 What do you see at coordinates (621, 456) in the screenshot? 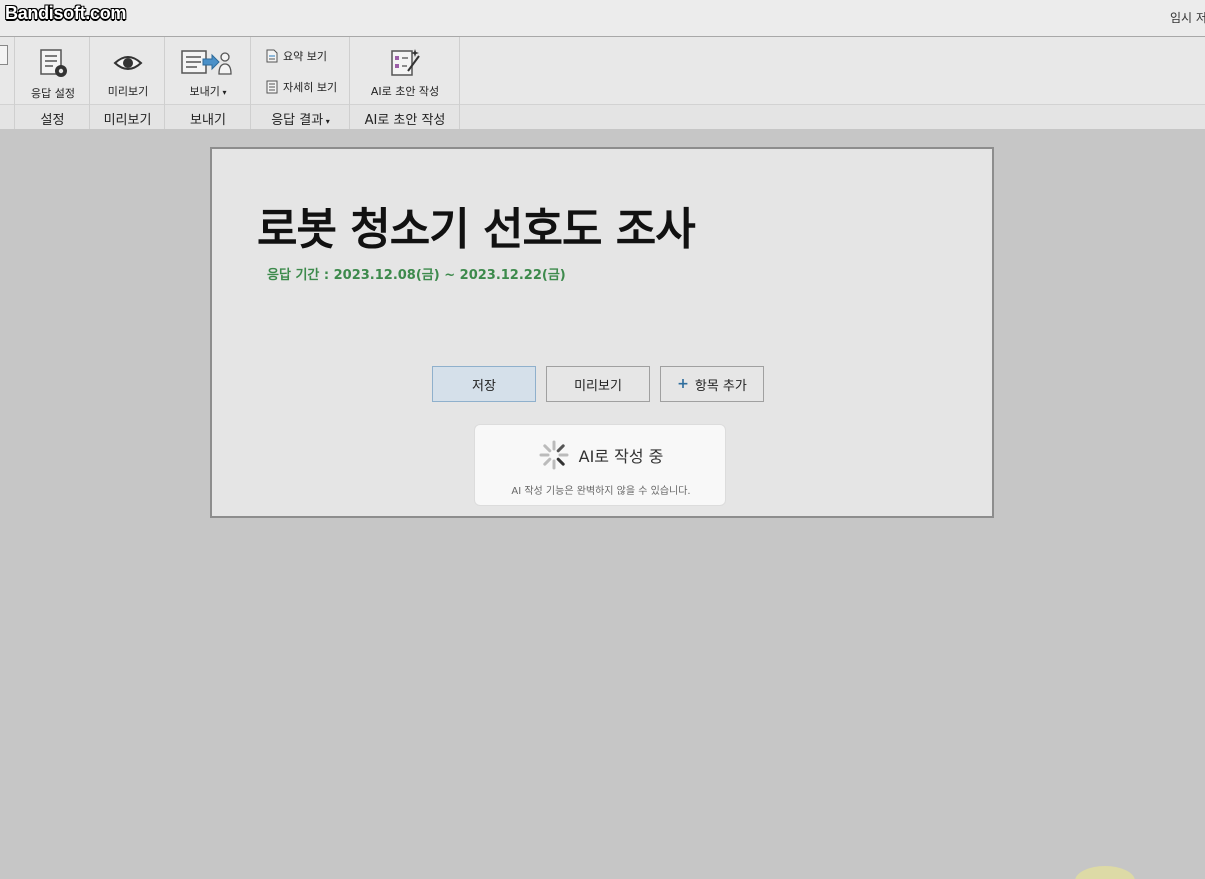
I see `ai-status-text: AI로 작성 중` at bounding box center [621, 456].